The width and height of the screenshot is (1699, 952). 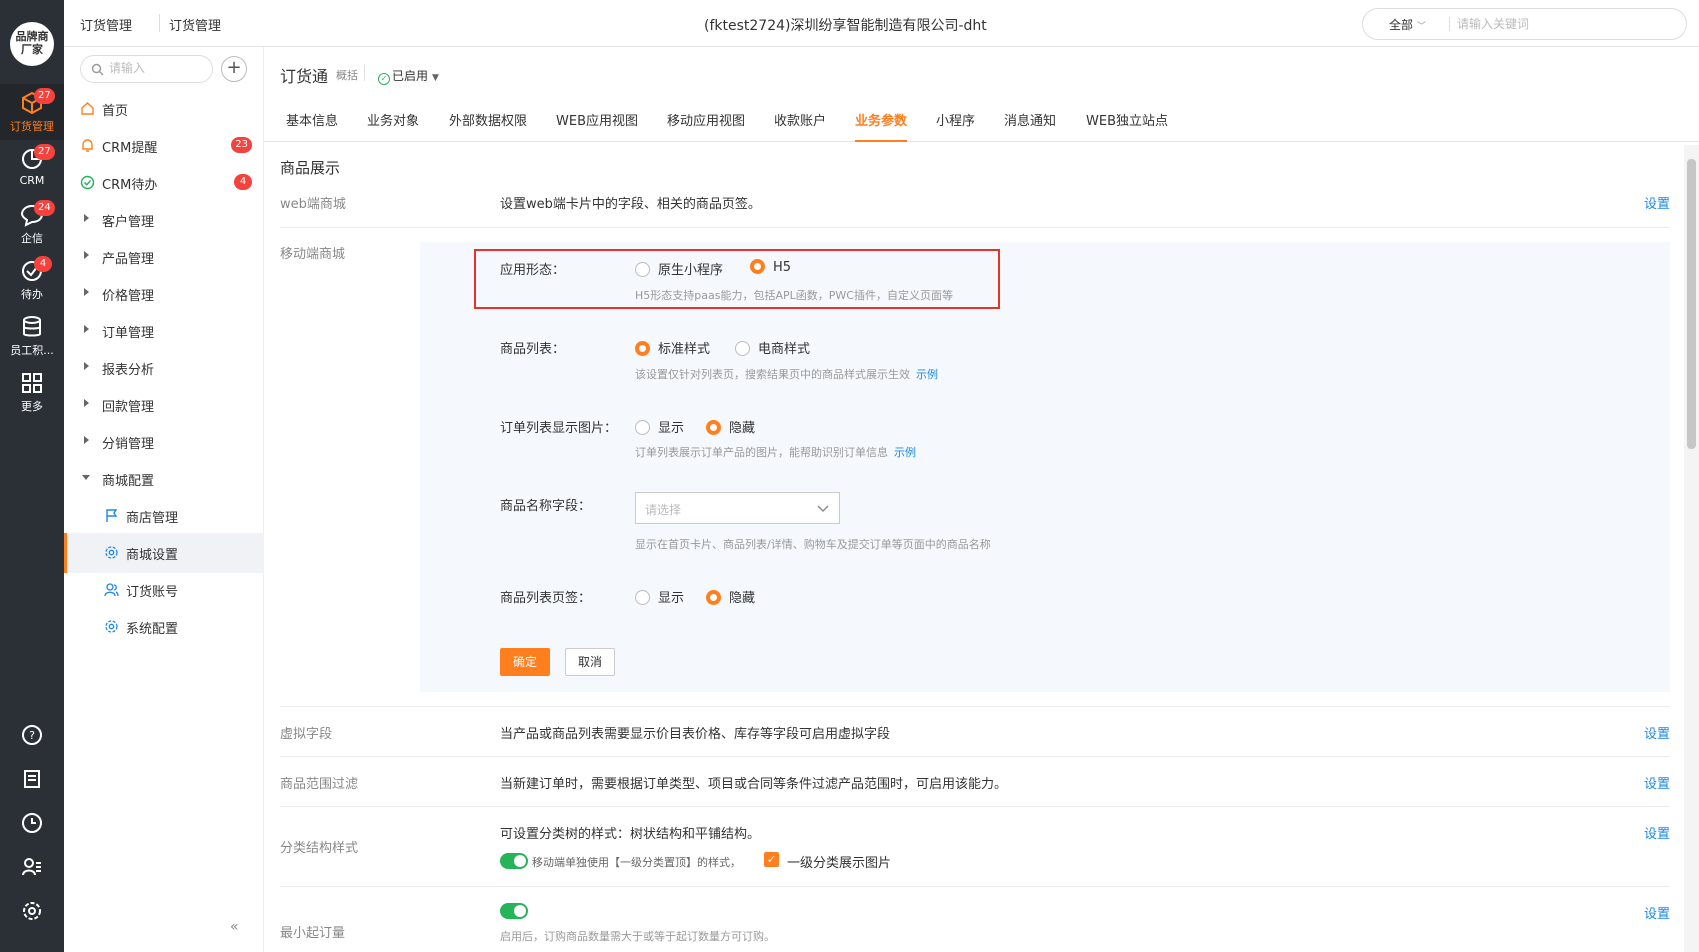 What do you see at coordinates (347, 75) in the screenshot?
I see `app-overview-link: 概括` at bounding box center [347, 75].